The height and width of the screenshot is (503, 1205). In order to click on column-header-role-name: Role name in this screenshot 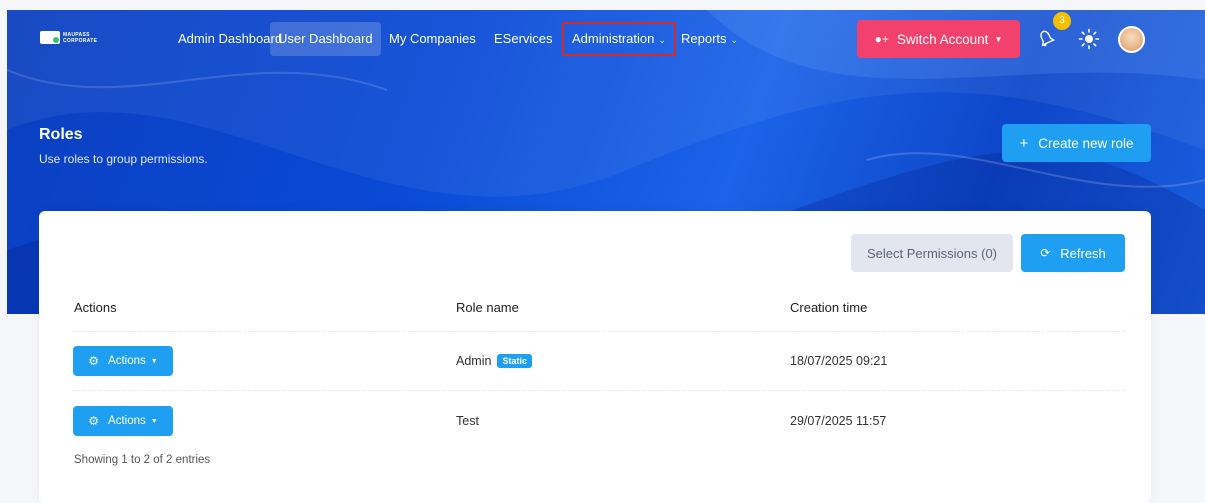, I will do `click(487, 307)`.